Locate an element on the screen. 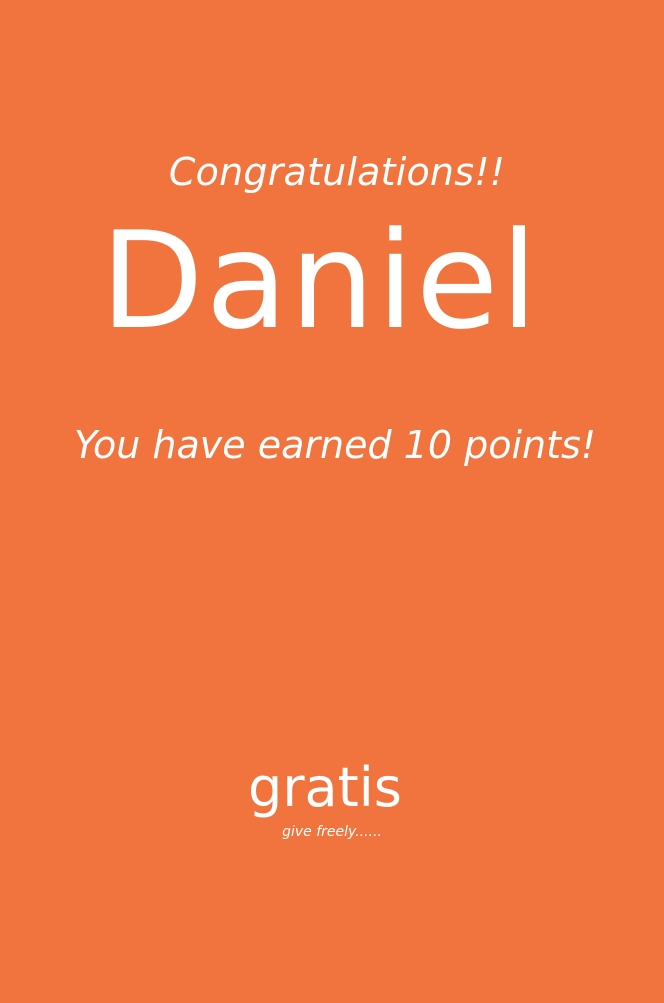 The width and height of the screenshot is (664, 1003). points-earned-message: You have earned 10 points! is located at coordinates (335, 445).